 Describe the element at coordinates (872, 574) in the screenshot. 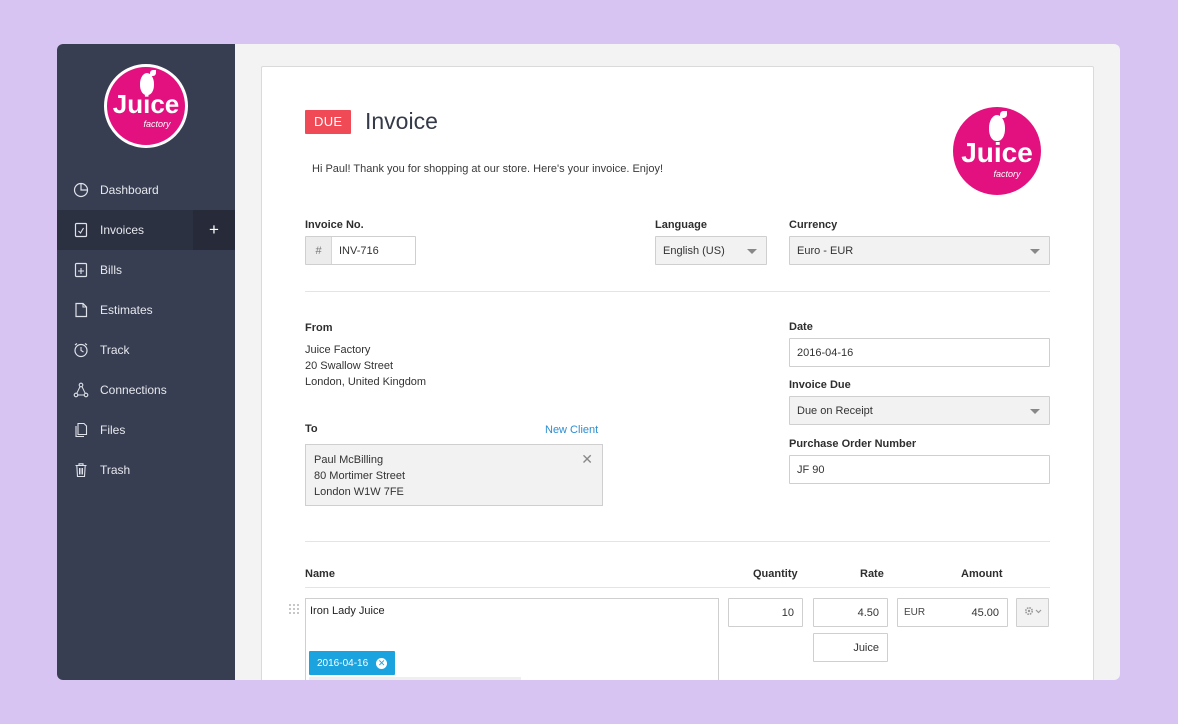

I see `column-header-rate: Rate` at that location.